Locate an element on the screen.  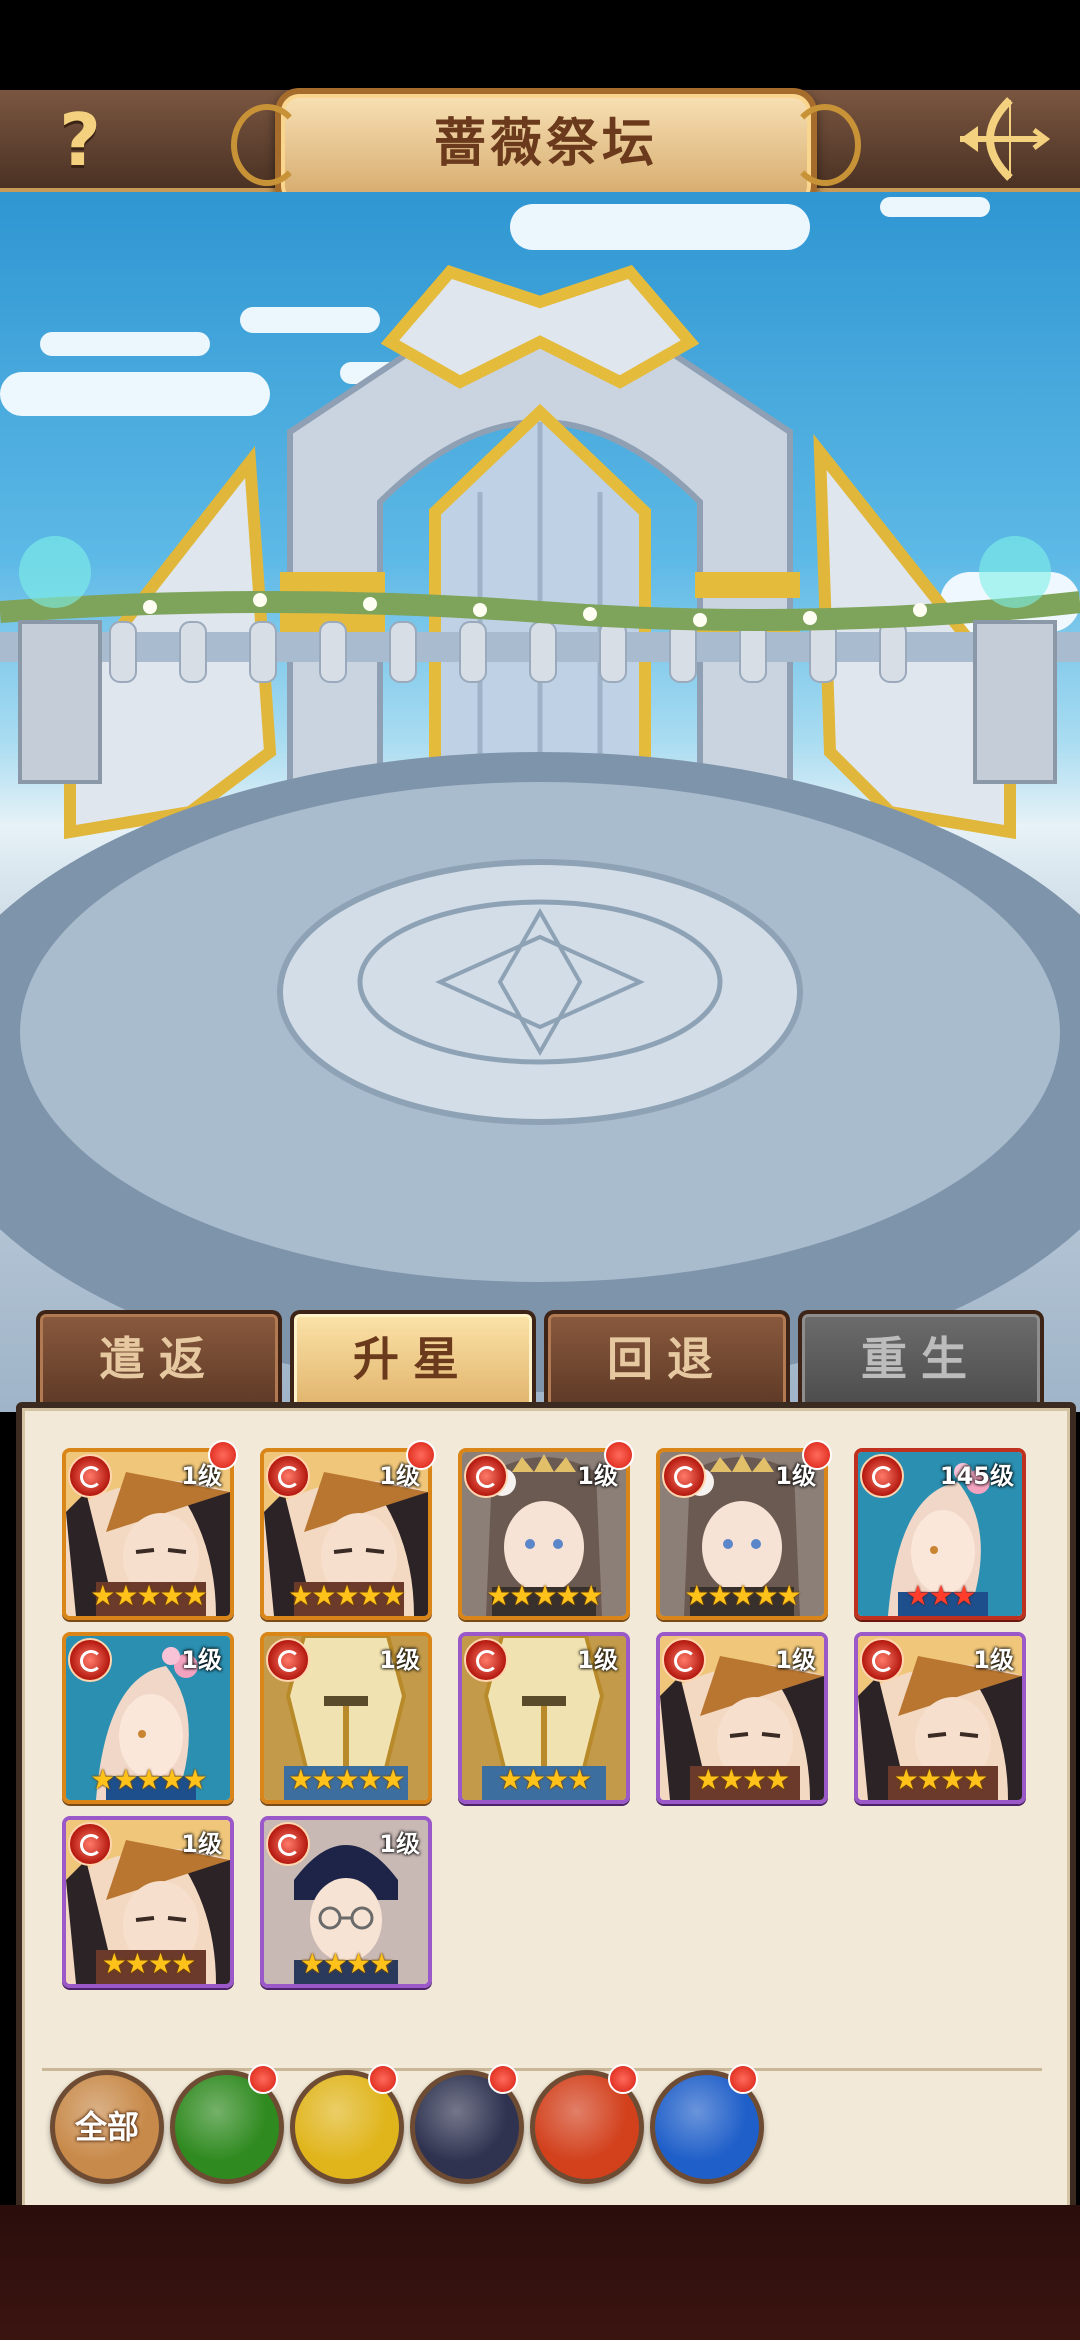
page-title: 蔷薇祭坛 is located at coordinates (545, 143).